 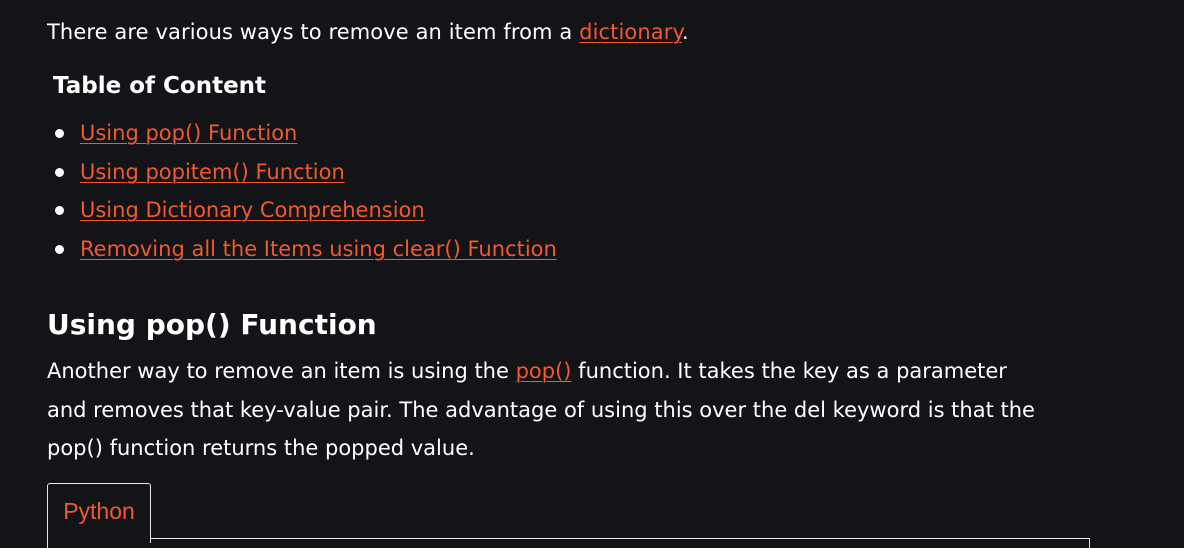 I want to click on toc-item: Using Dictionary Comprehension, so click(x=306, y=211).